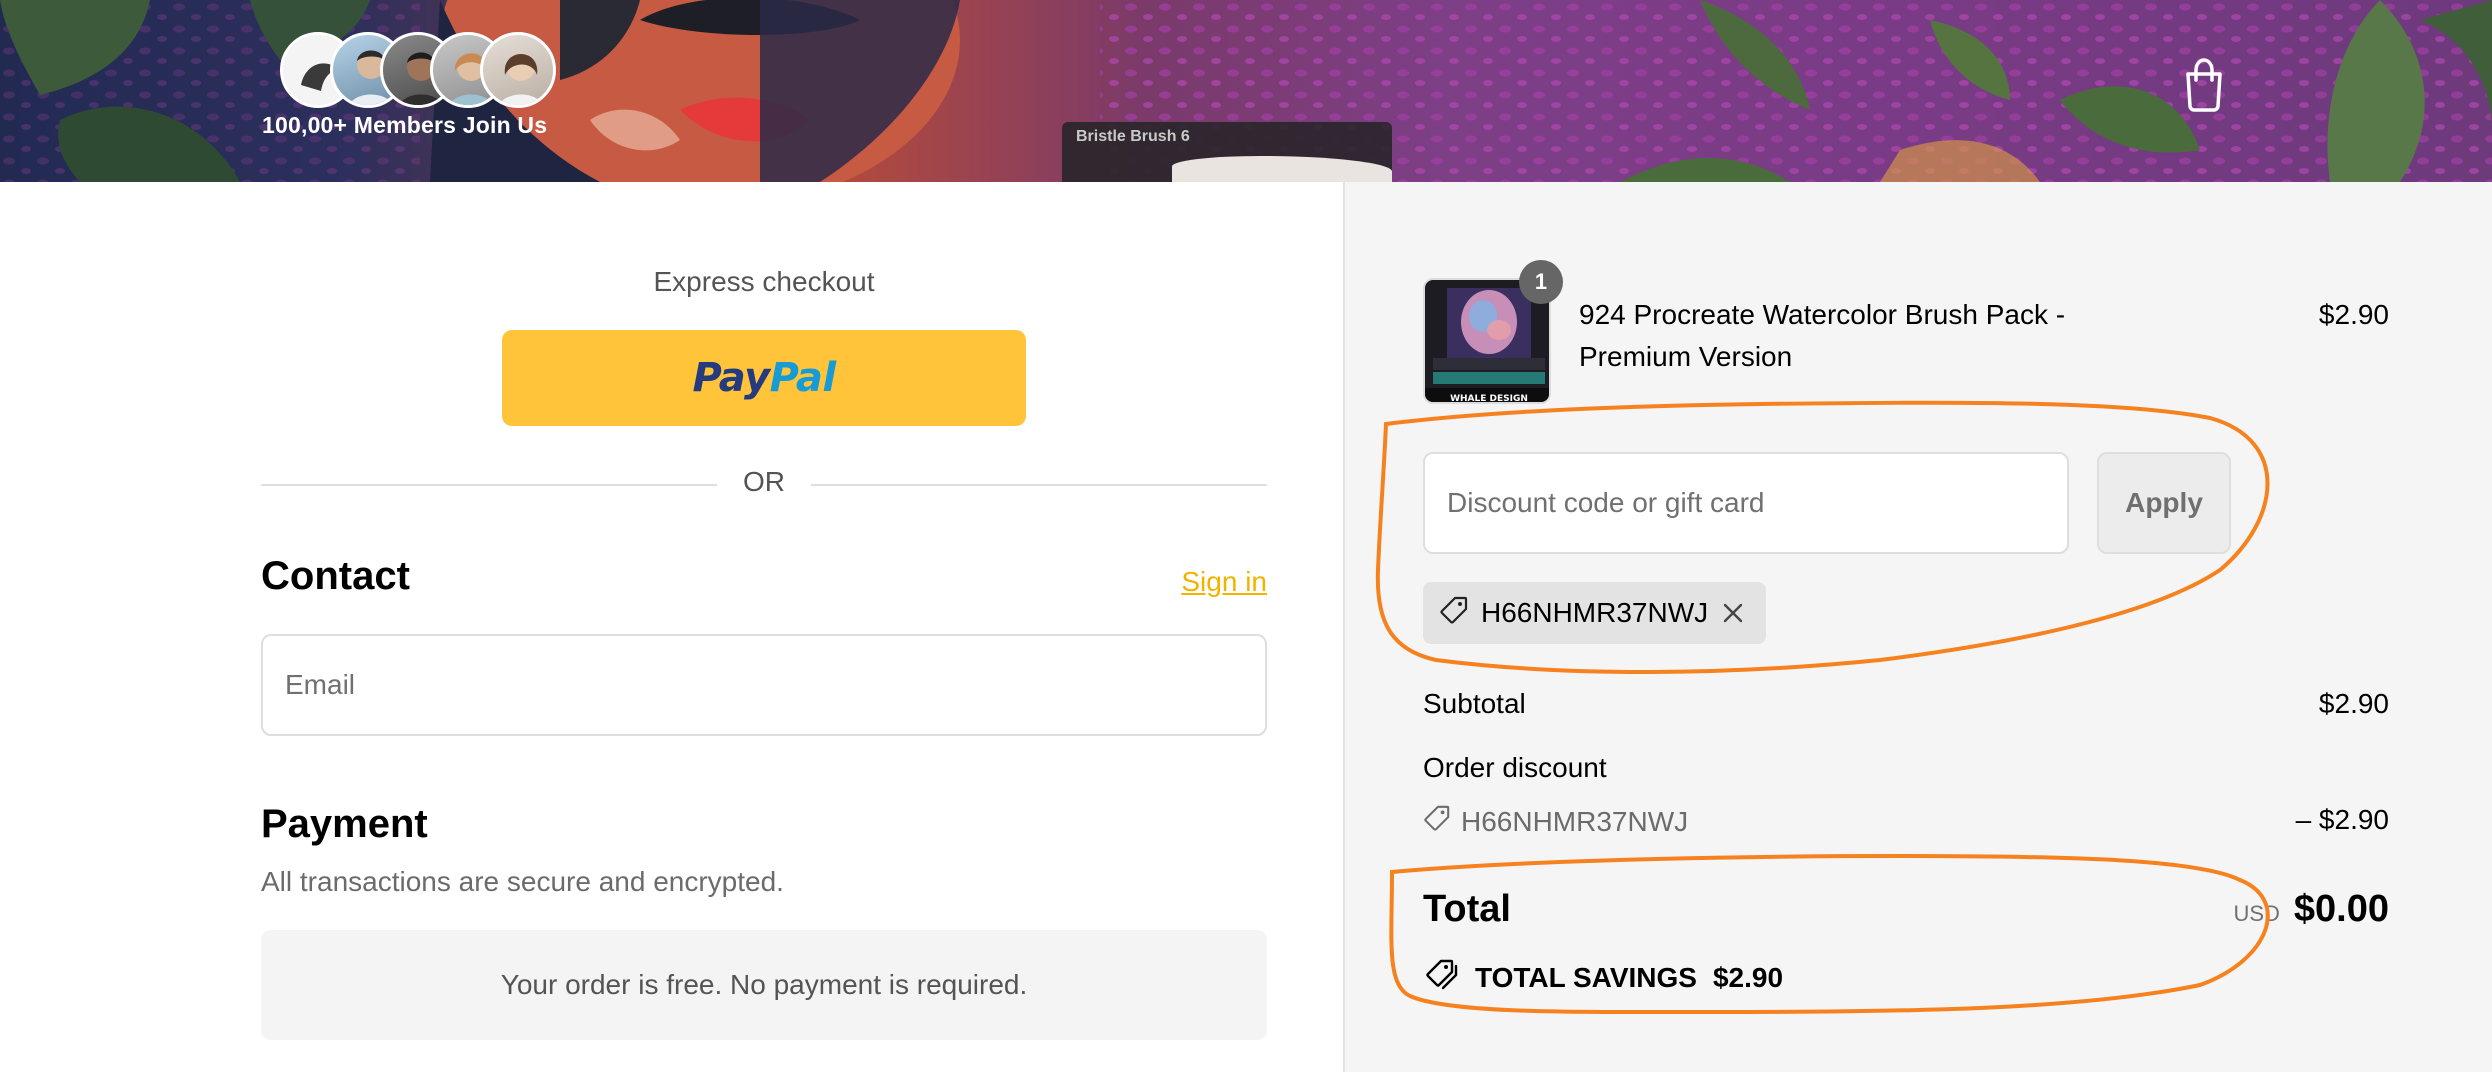 This screenshot has width=2492, height=1072. What do you see at coordinates (1733, 613) in the screenshot?
I see `remove-code-icon` at bounding box center [1733, 613].